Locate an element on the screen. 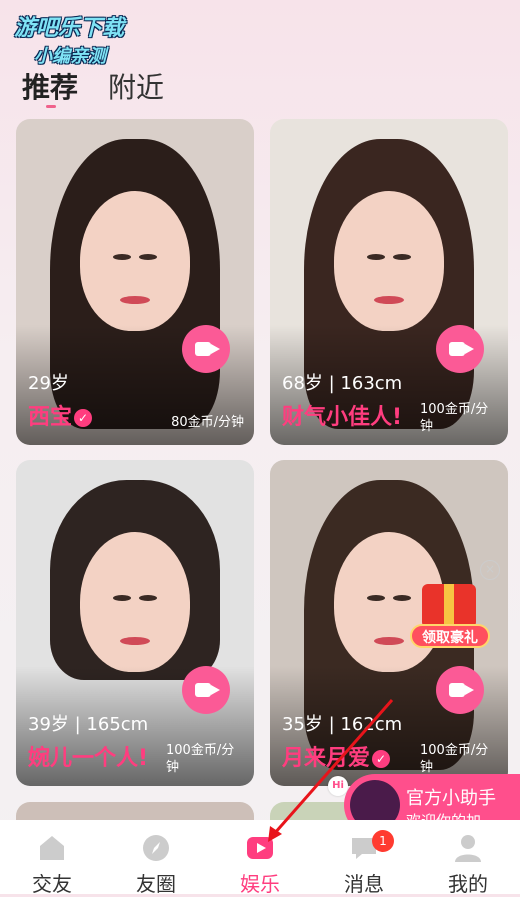 This screenshot has height=897, width=520. profile-age: 29岁 is located at coordinates (48, 383).